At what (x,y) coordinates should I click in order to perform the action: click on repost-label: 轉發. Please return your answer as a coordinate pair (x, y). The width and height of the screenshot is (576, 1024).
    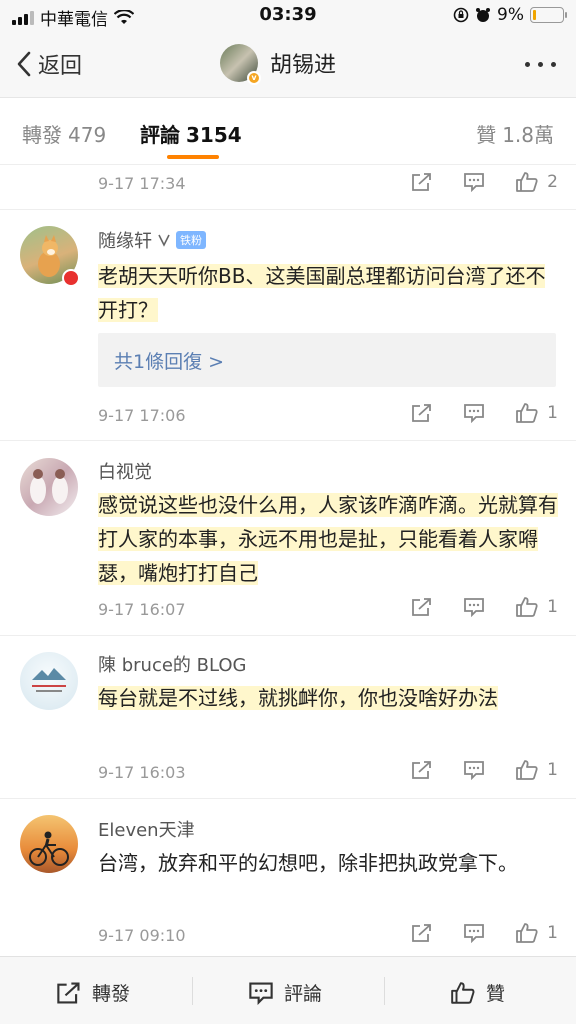
    Looking at the image, I should click on (111, 994).